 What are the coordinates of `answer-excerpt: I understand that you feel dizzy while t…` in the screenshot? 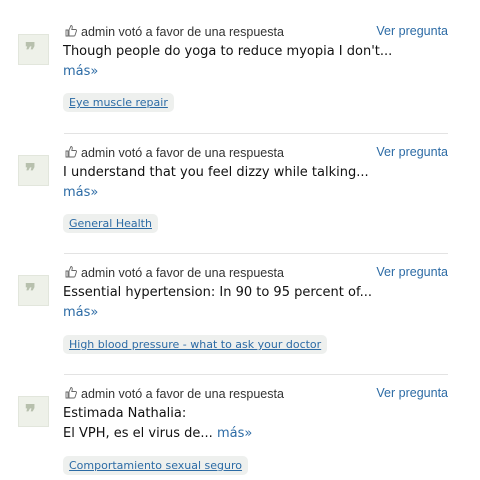 It's located at (258, 183).